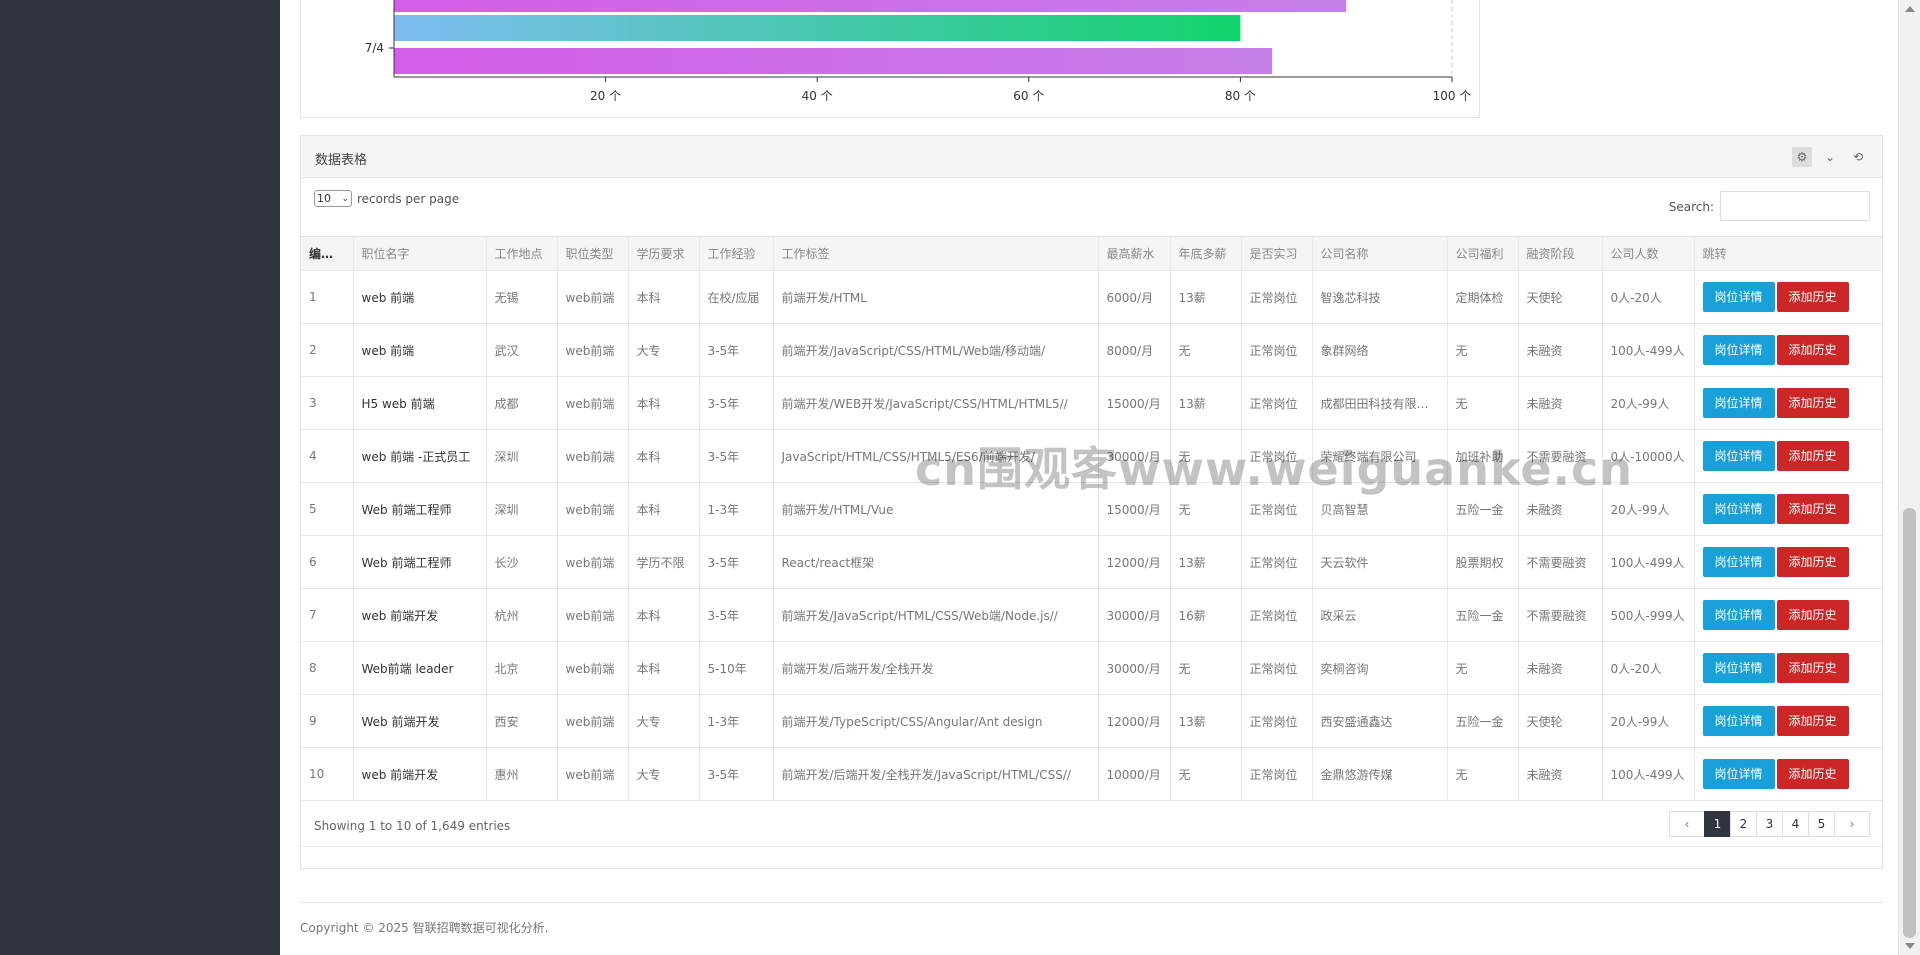 The height and width of the screenshot is (955, 1920). I want to click on refresh-icon: ⟲, so click(1858, 157).